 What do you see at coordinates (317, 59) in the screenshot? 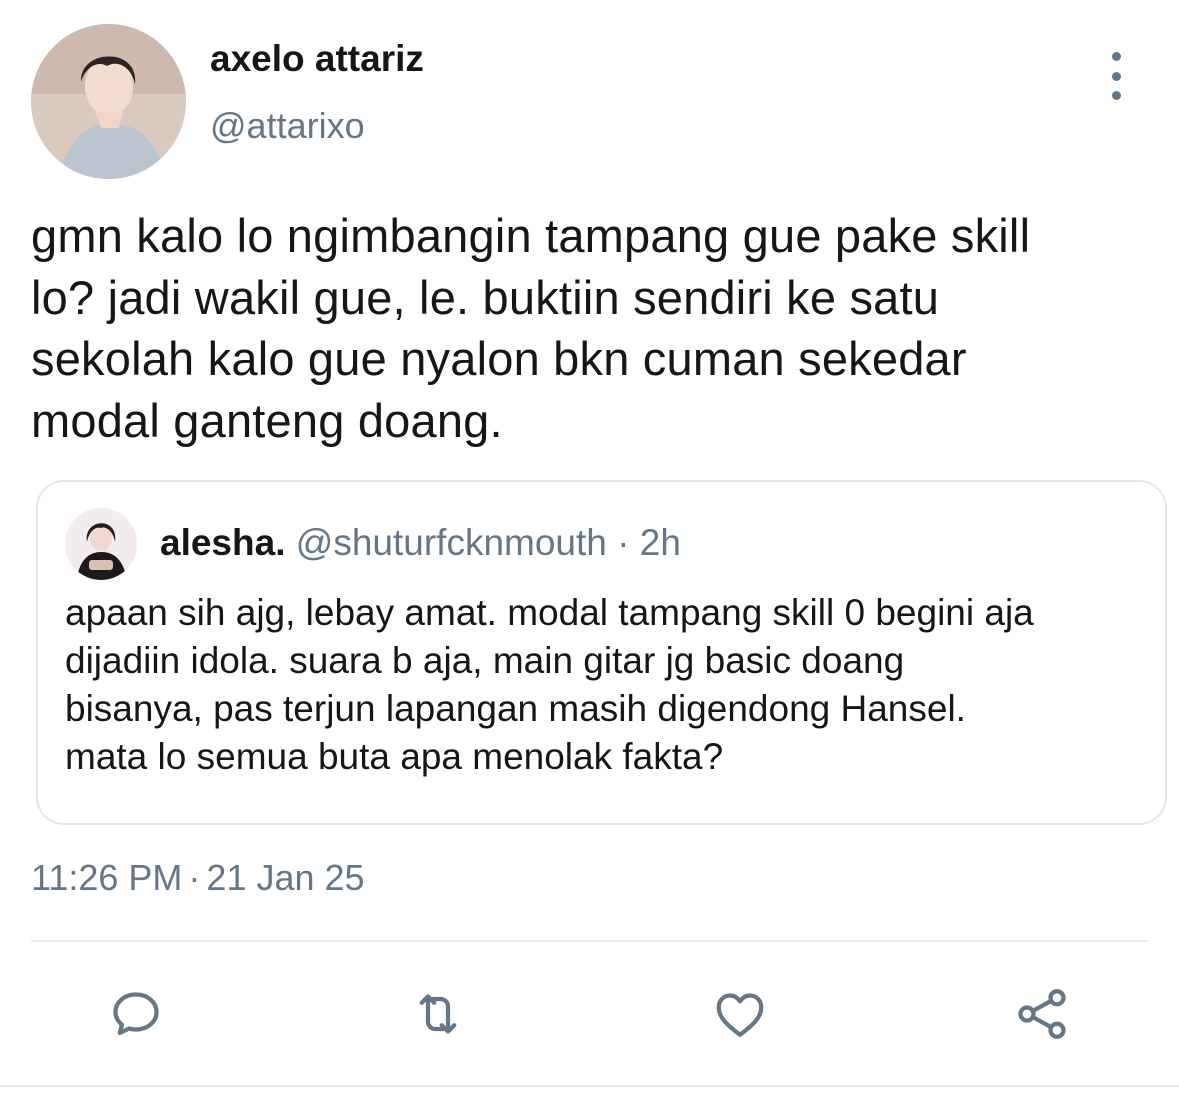
I see `author-display-name: axelo attariz` at bounding box center [317, 59].